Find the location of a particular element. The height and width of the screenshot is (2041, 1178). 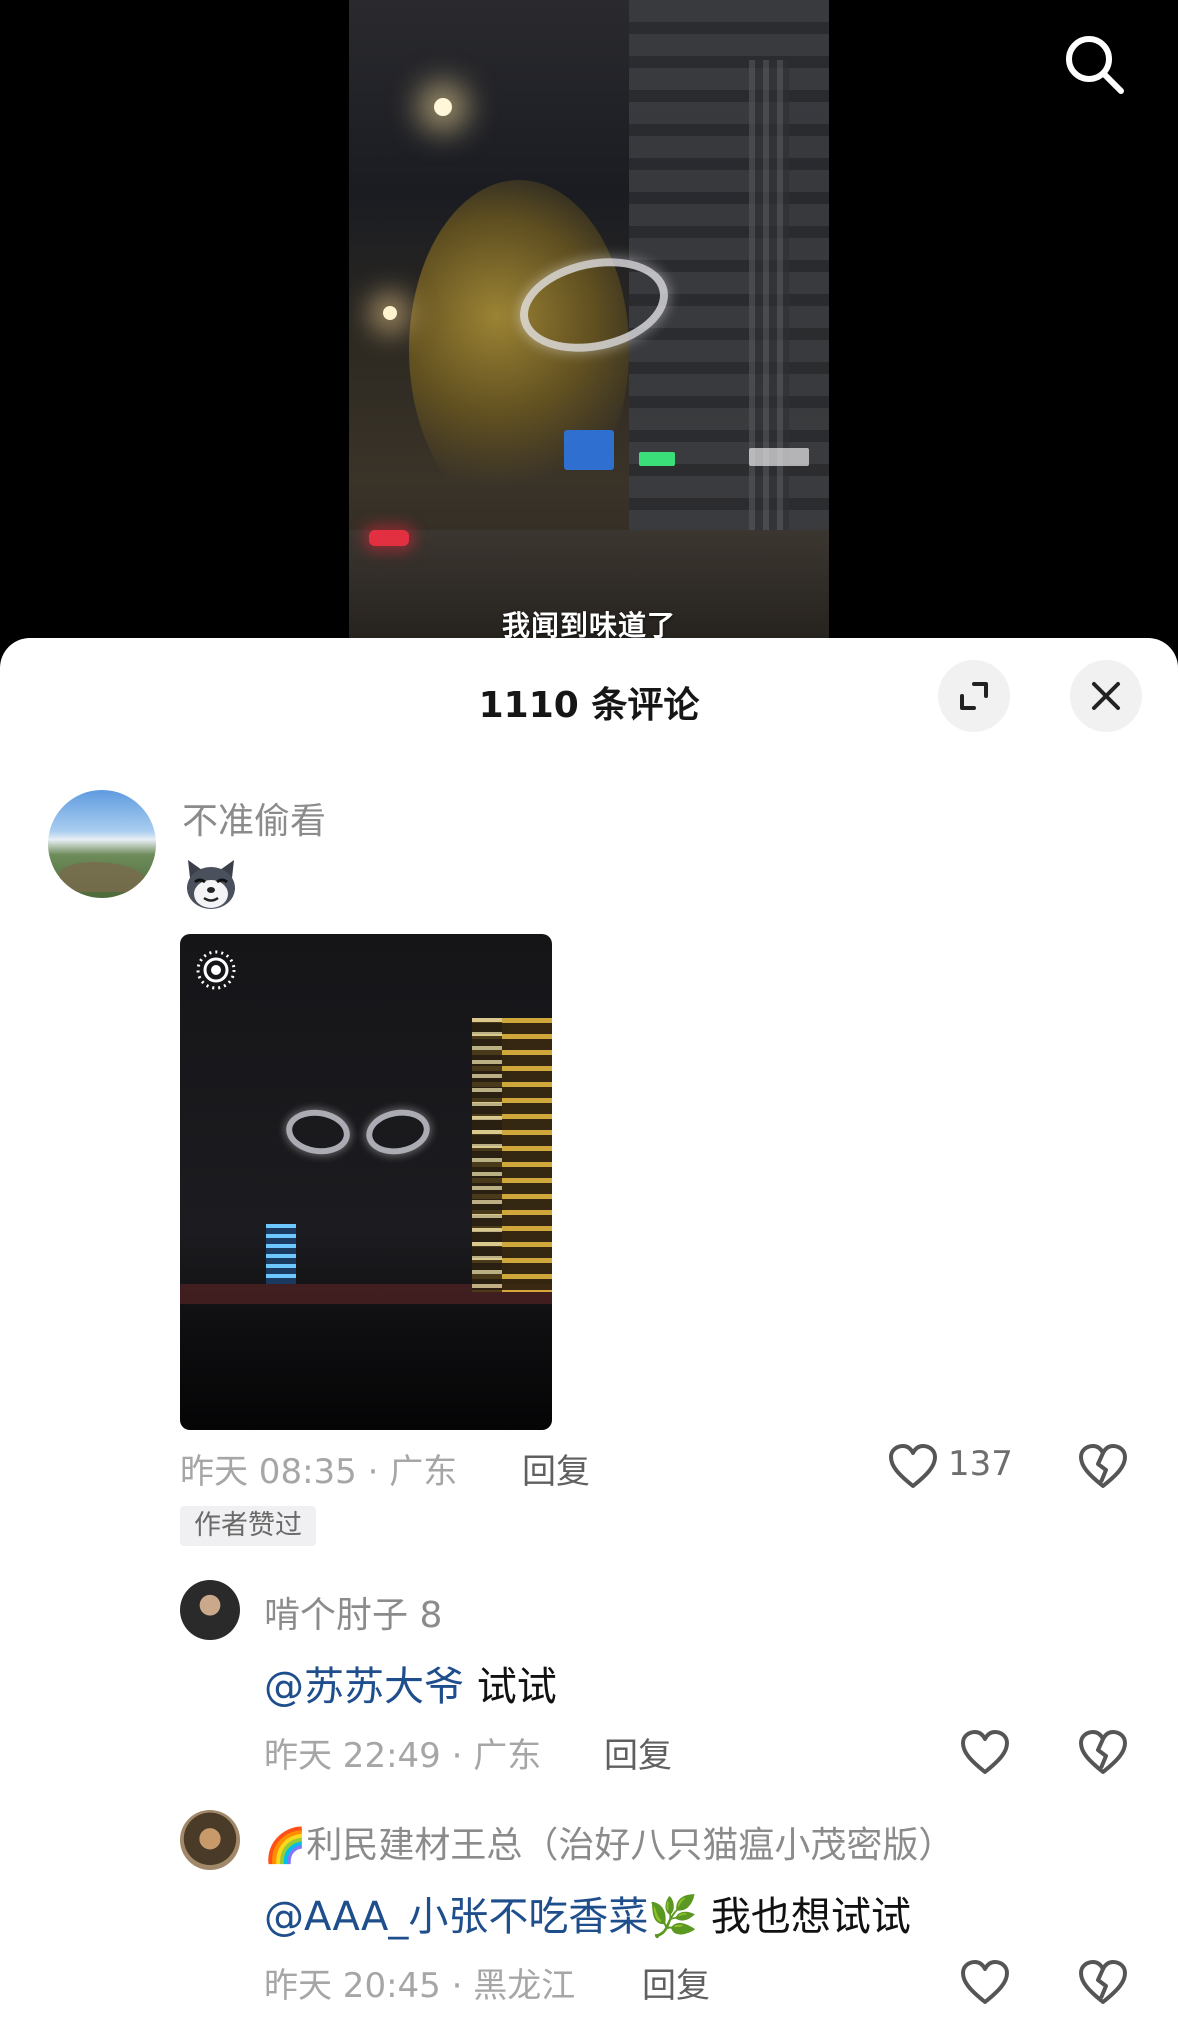

image-scene-building is located at coordinates (512, 1155).